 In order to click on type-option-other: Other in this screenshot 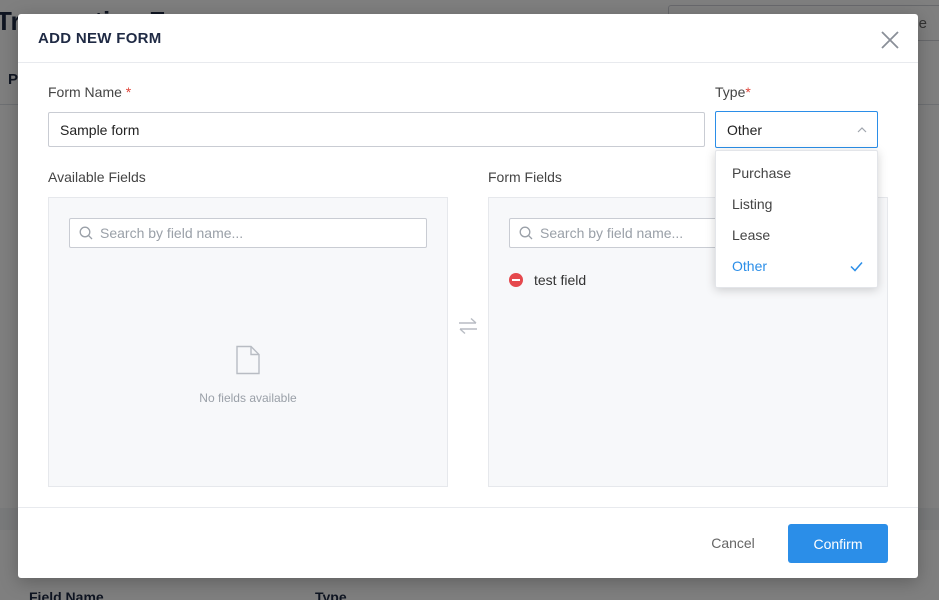, I will do `click(796, 266)`.